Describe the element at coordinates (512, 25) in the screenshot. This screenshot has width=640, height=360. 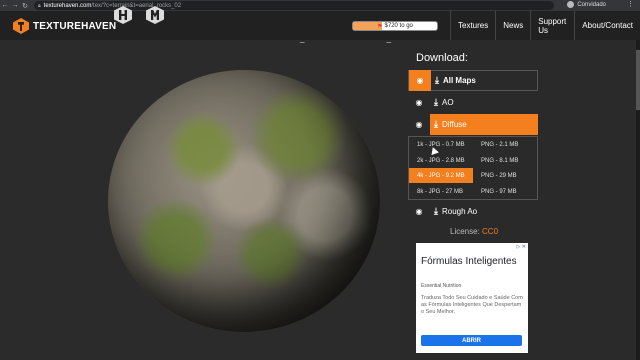
I see `nav-news: News` at that location.